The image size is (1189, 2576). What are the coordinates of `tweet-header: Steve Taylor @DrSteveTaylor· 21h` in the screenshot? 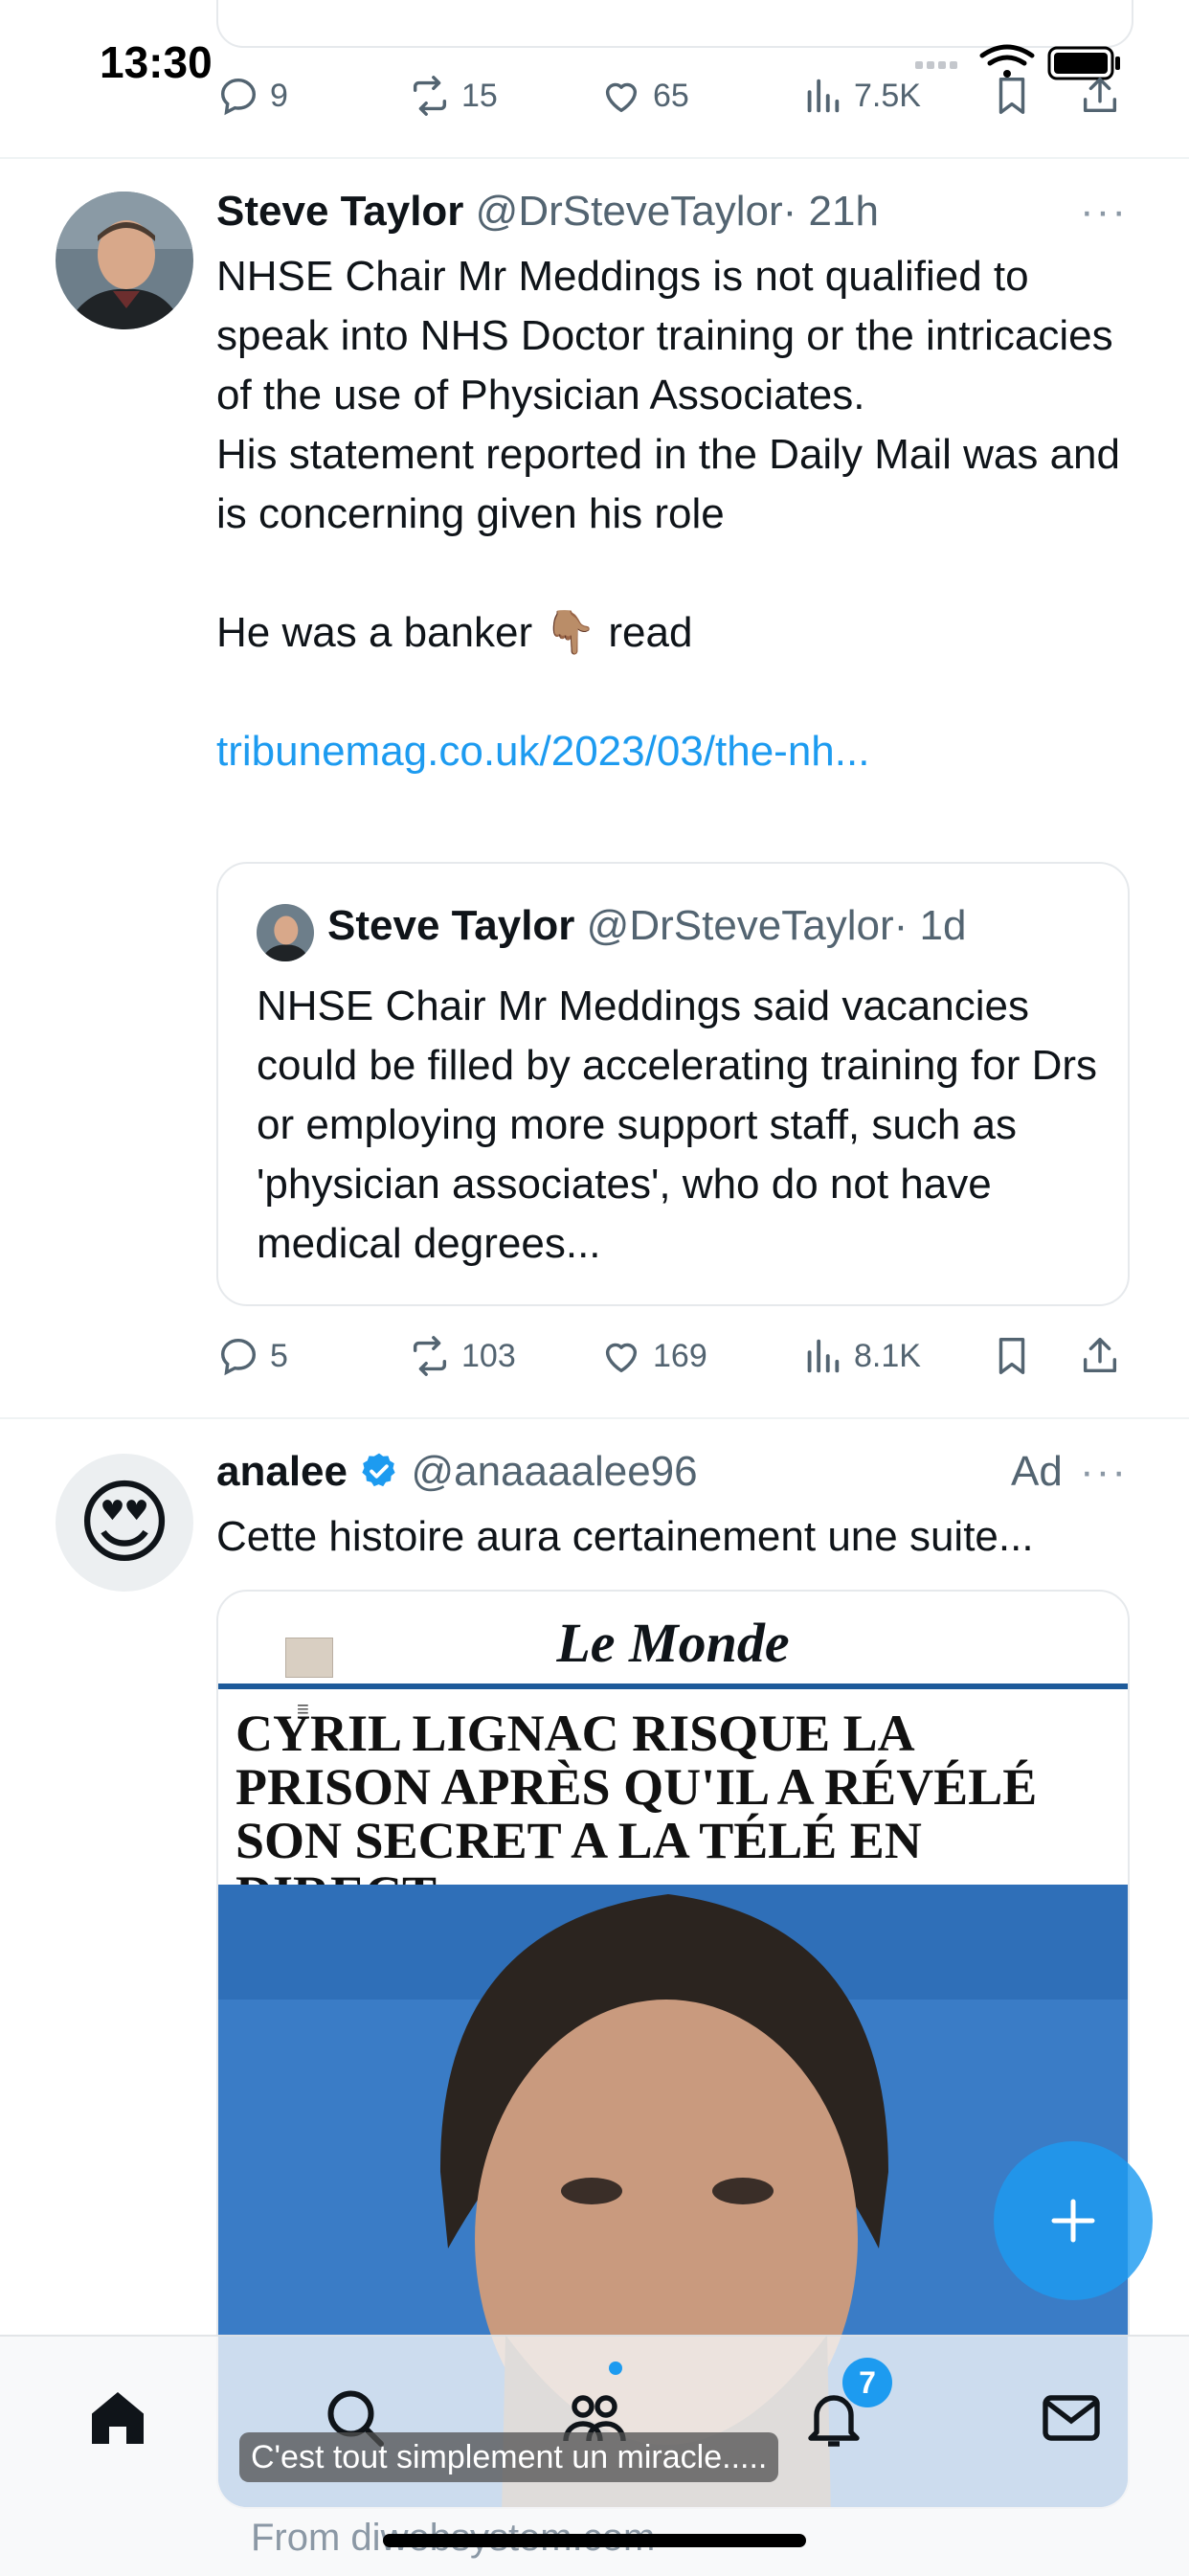 It's located at (547, 212).